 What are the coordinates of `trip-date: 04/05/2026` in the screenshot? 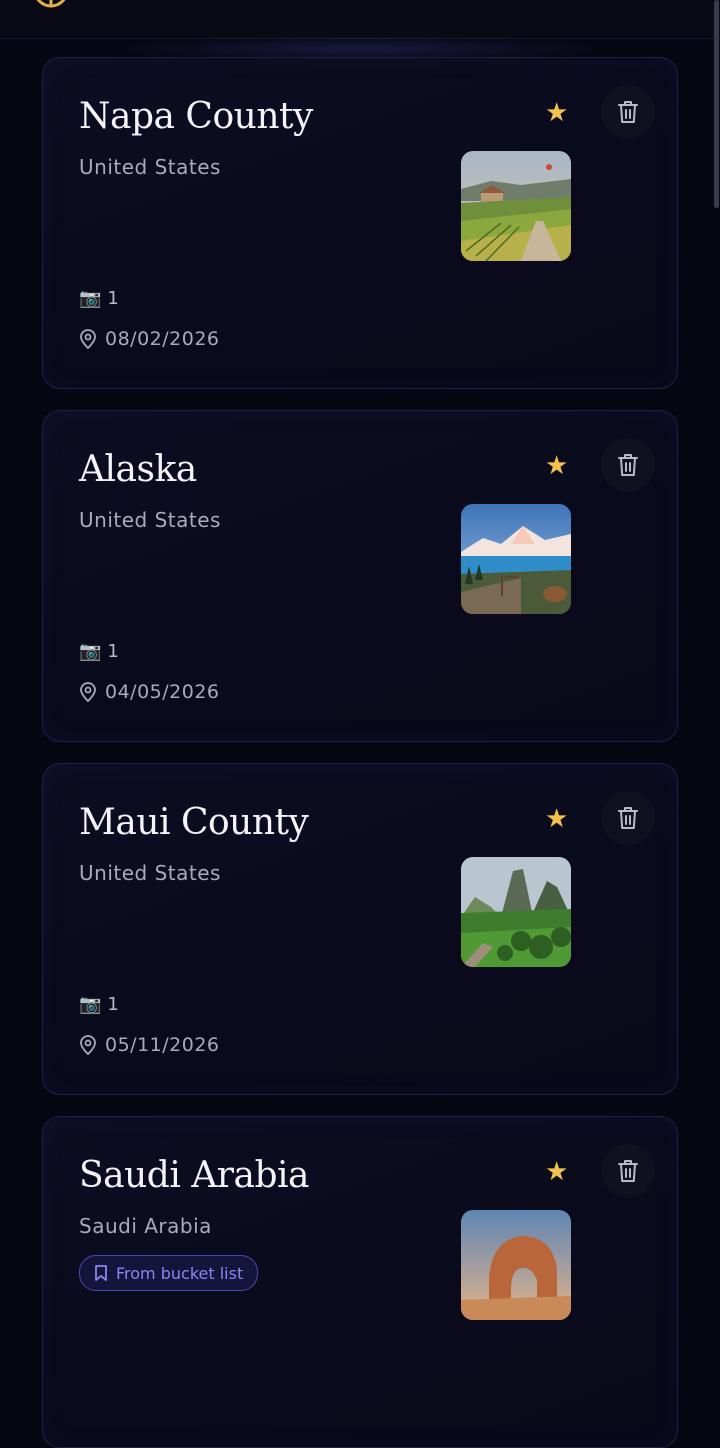 It's located at (162, 692).